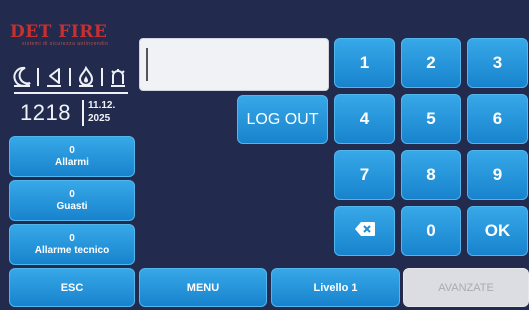  I want to click on clock: 1218 11.12. 2025, so click(75, 114).